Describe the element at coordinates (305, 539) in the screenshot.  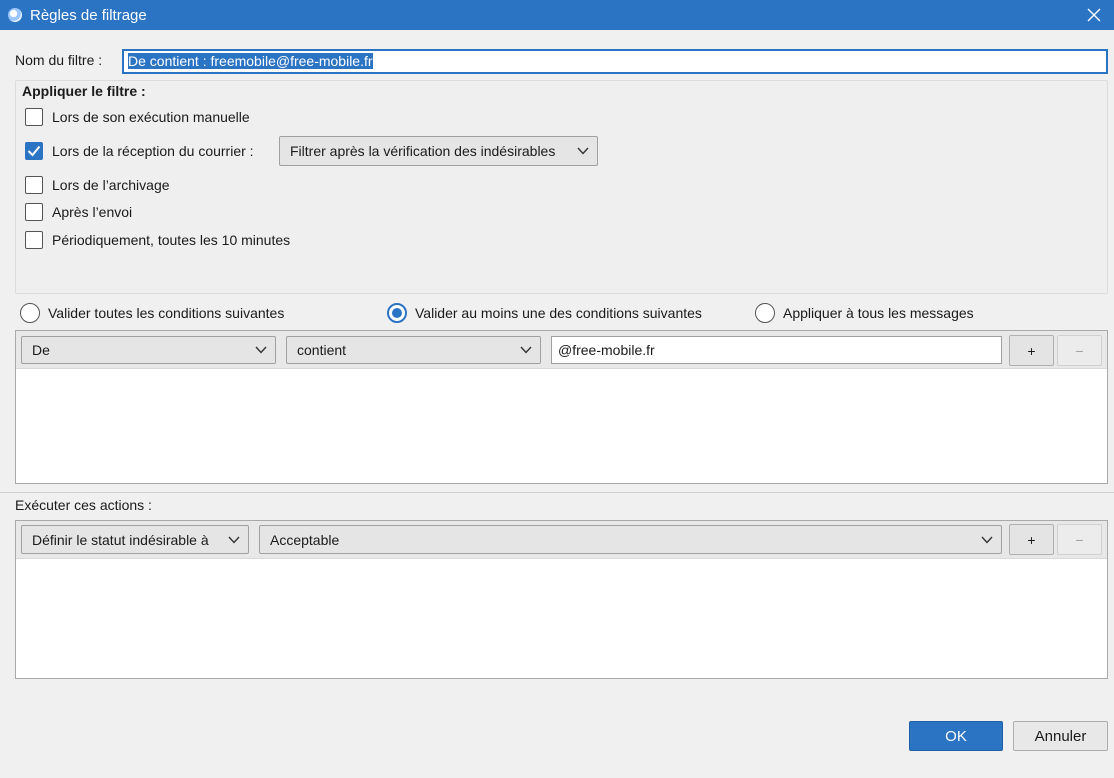
I see `action-value-text: Acceptable` at that location.